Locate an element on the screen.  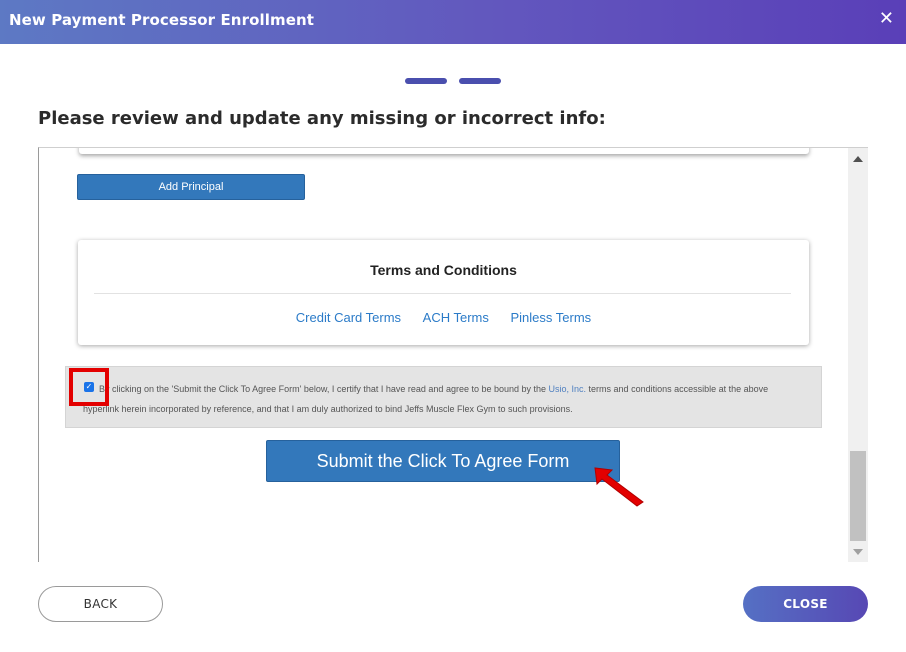
dialog-header: New Payment Processor Enrollment ✕ is located at coordinates (453, 22).